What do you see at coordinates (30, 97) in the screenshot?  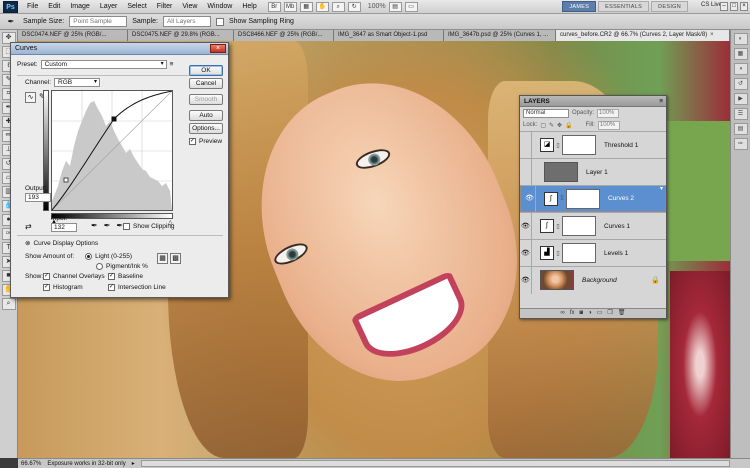 I see `edit-points-icon: ∿` at bounding box center [30, 97].